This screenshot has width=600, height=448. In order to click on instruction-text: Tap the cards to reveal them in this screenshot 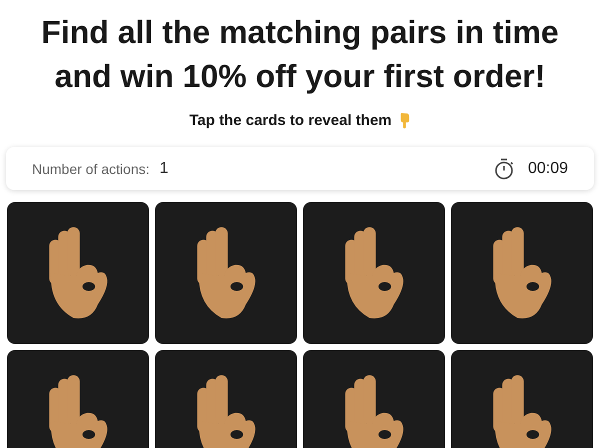, I will do `click(290, 120)`.